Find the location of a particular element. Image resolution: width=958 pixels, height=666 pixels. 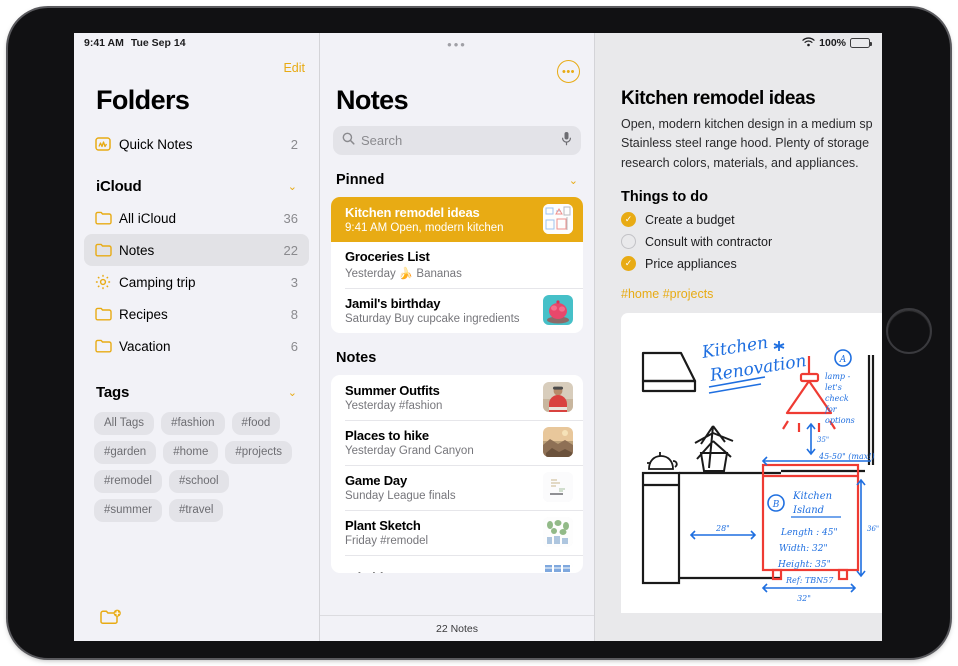

sidebar-item-label: Recipes is located at coordinates (143, 314).